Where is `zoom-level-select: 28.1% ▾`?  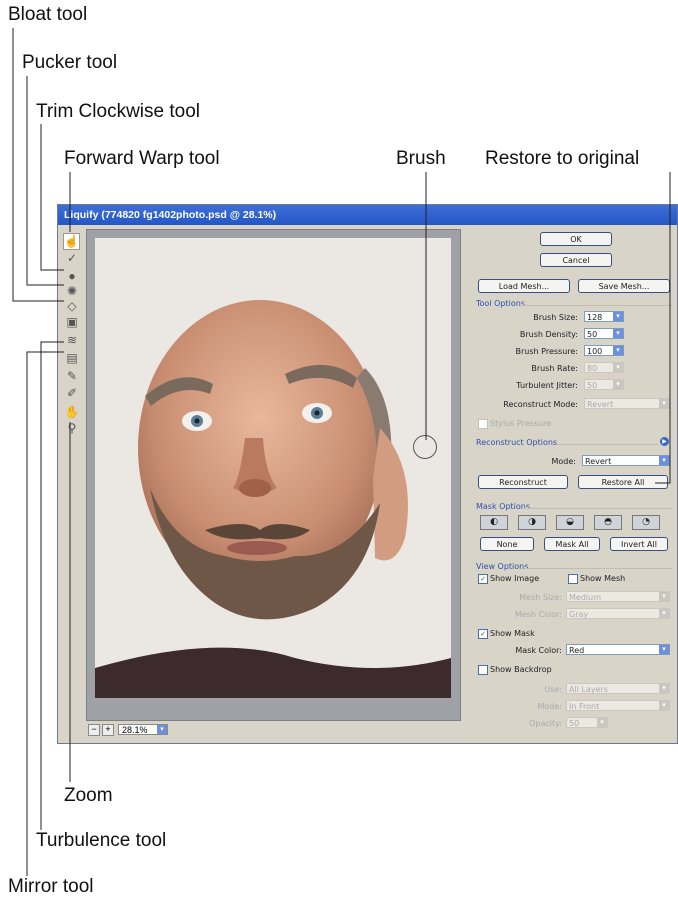 zoom-level-select: 28.1% ▾ is located at coordinates (143, 729).